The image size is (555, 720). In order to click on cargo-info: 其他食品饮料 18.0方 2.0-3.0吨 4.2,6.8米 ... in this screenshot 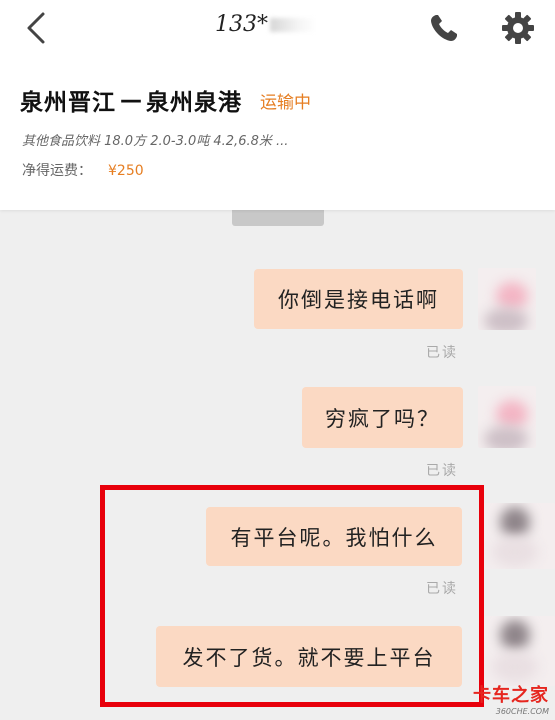, I will do `click(155, 141)`.